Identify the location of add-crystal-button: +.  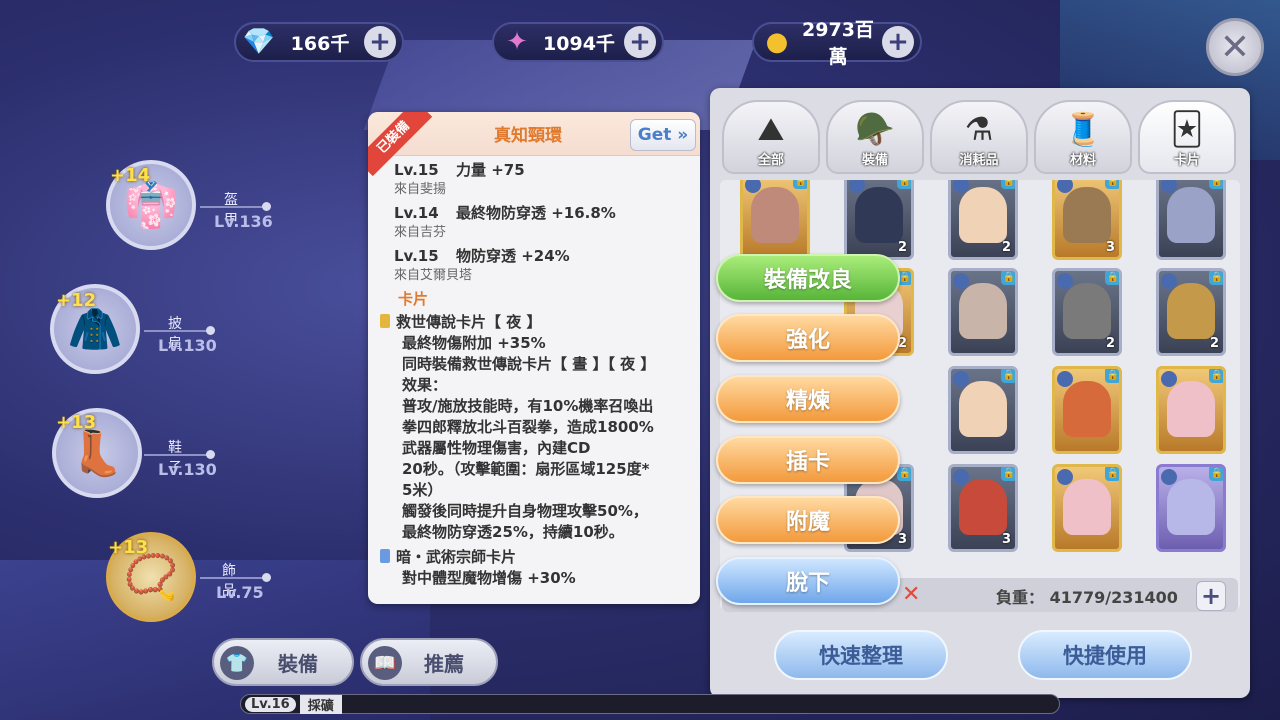
(640, 42).